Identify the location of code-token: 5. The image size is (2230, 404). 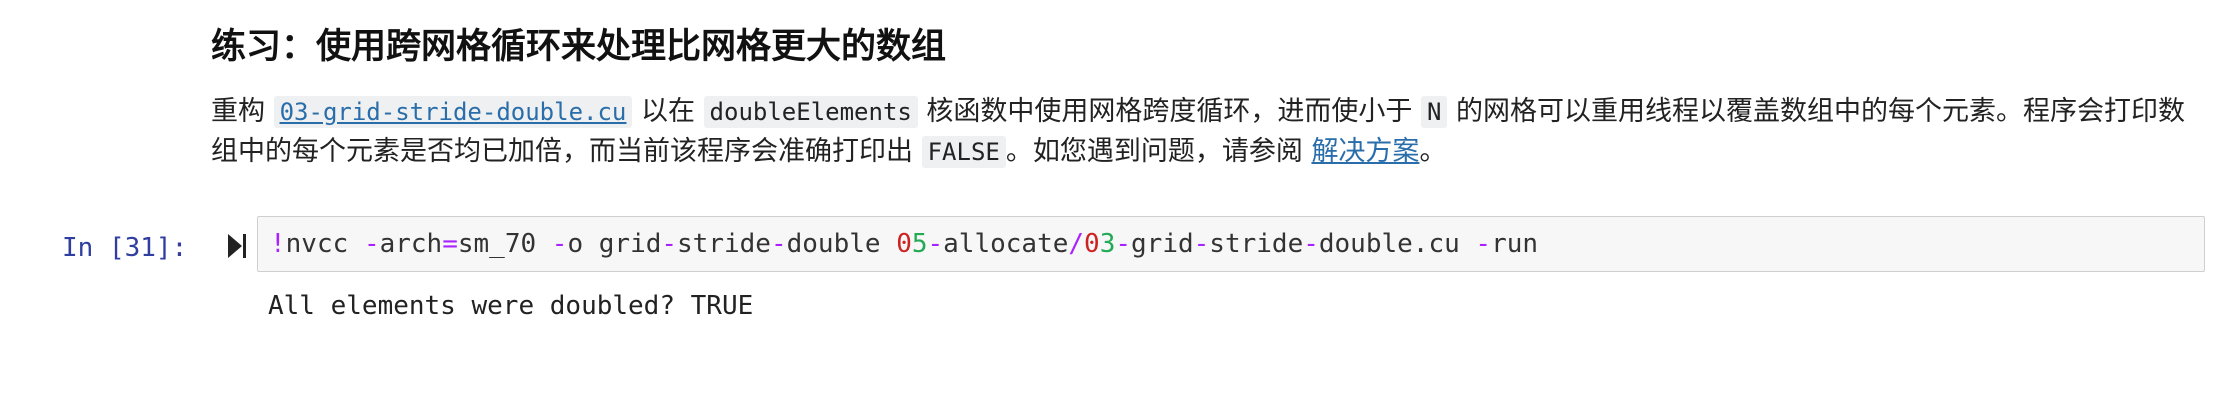
(919, 244).